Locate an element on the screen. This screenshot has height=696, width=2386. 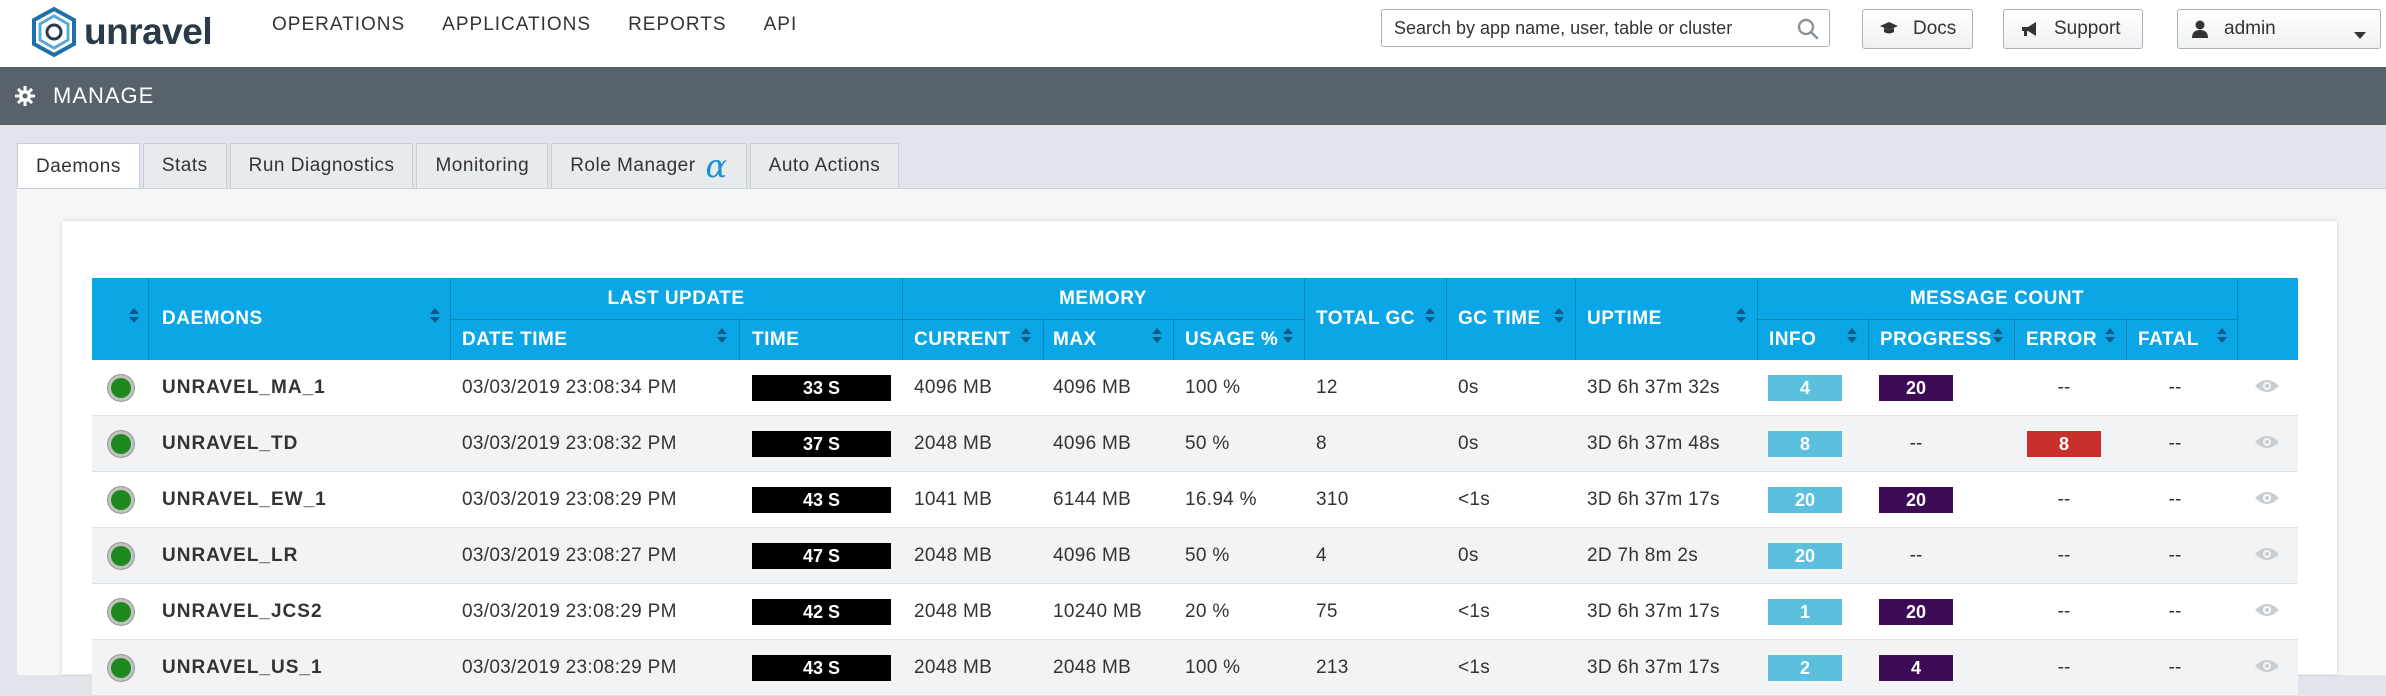
time-badge: 47 S is located at coordinates (821, 556).